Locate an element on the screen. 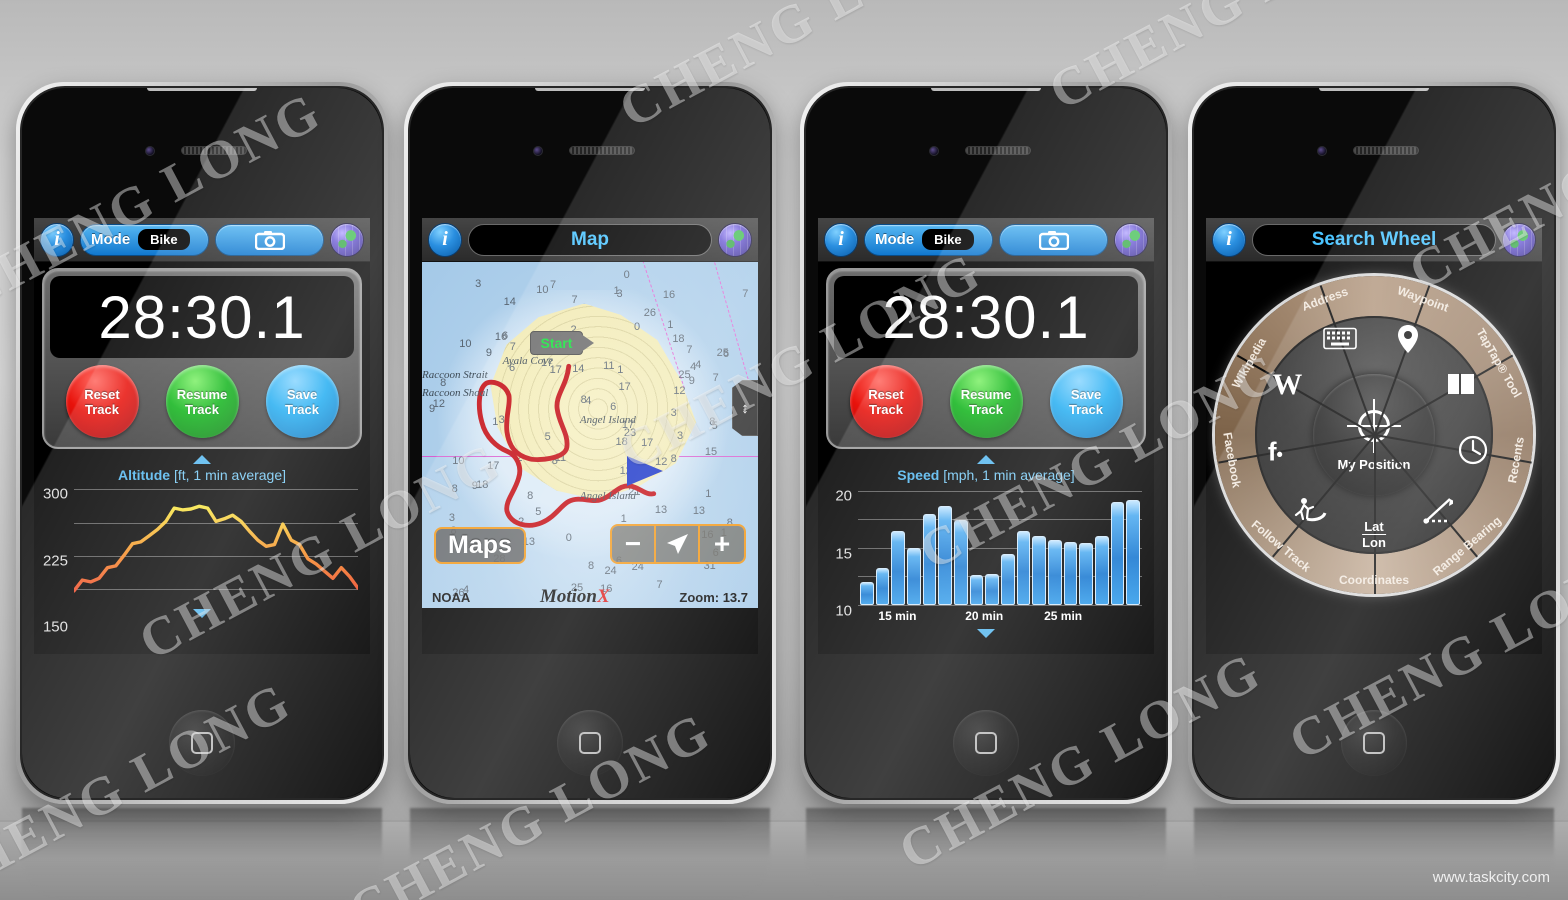 This screenshot has height=900, width=1568. speed-bars is located at coordinates (1000, 545).